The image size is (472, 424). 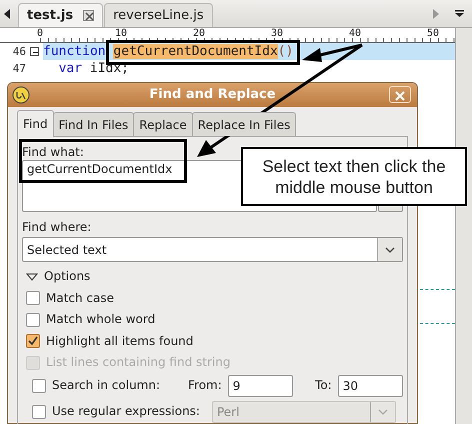 What do you see at coordinates (459, 13) in the screenshot?
I see `dropdown-icon` at bounding box center [459, 13].